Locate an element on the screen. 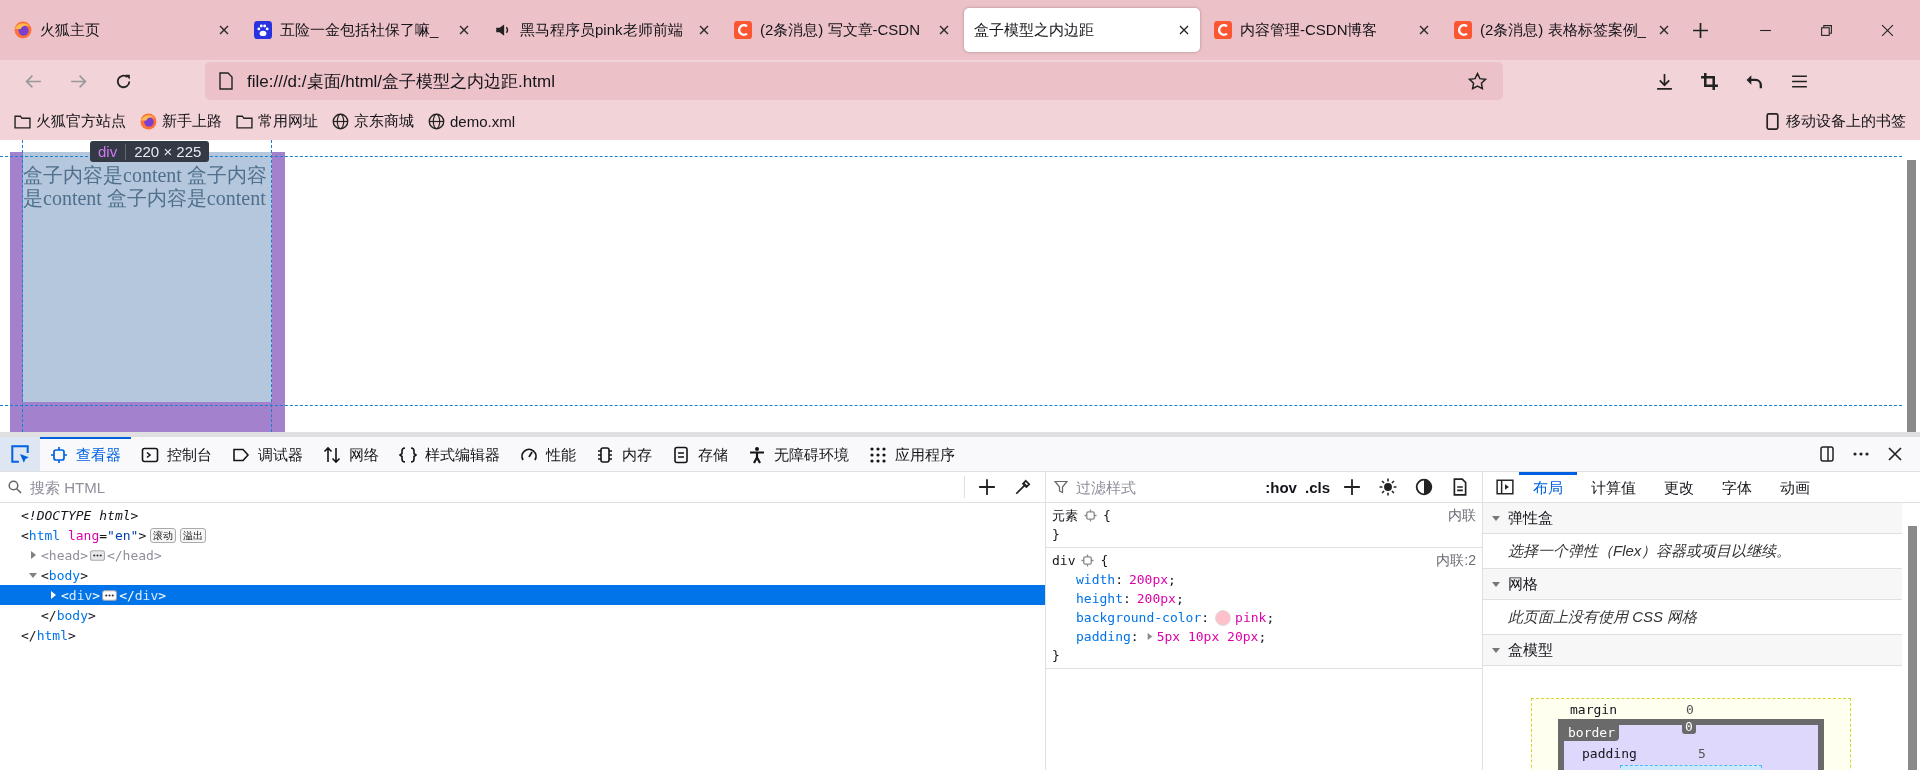 This screenshot has width=1920, height=770. new-tab-icon is located at coordinates (1700, 30).